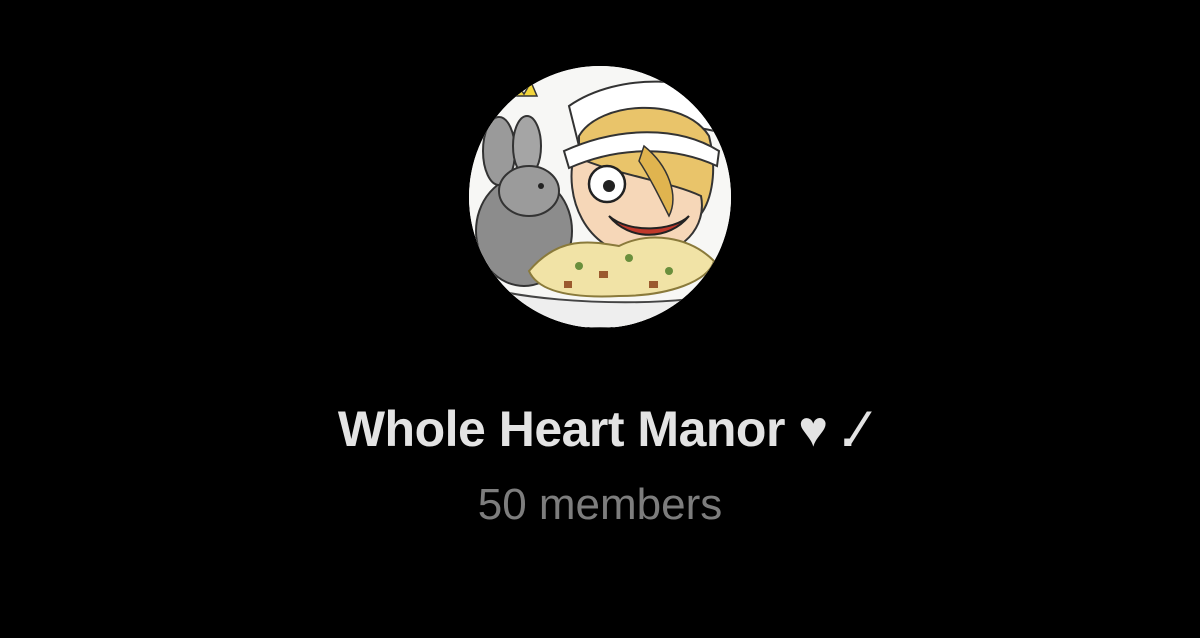  I want to click on avatar-illustration-icon, so click(600, 197).